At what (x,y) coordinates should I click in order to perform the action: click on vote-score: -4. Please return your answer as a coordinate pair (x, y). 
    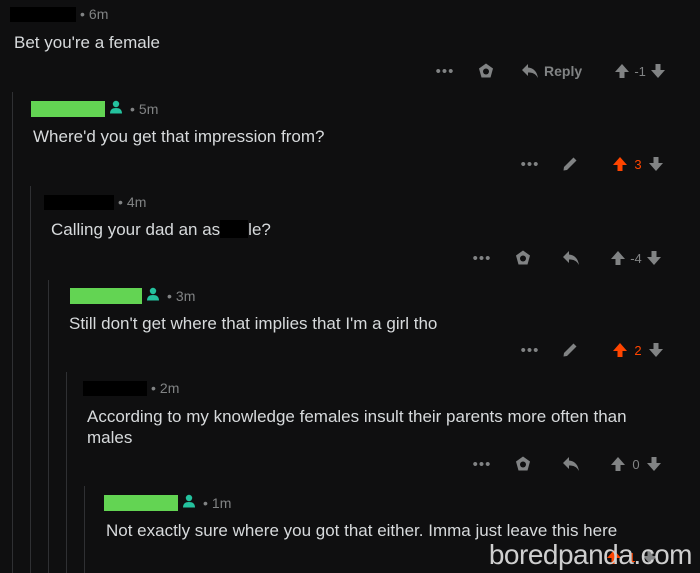
    Looking at the image, I should click on (636, 258).